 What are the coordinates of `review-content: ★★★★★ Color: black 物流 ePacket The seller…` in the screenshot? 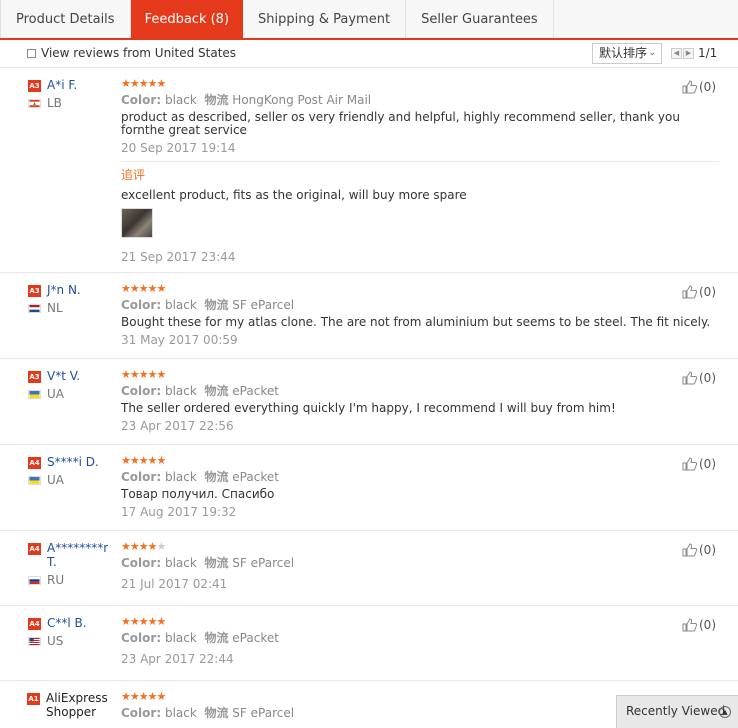 It's located at (420, 401).